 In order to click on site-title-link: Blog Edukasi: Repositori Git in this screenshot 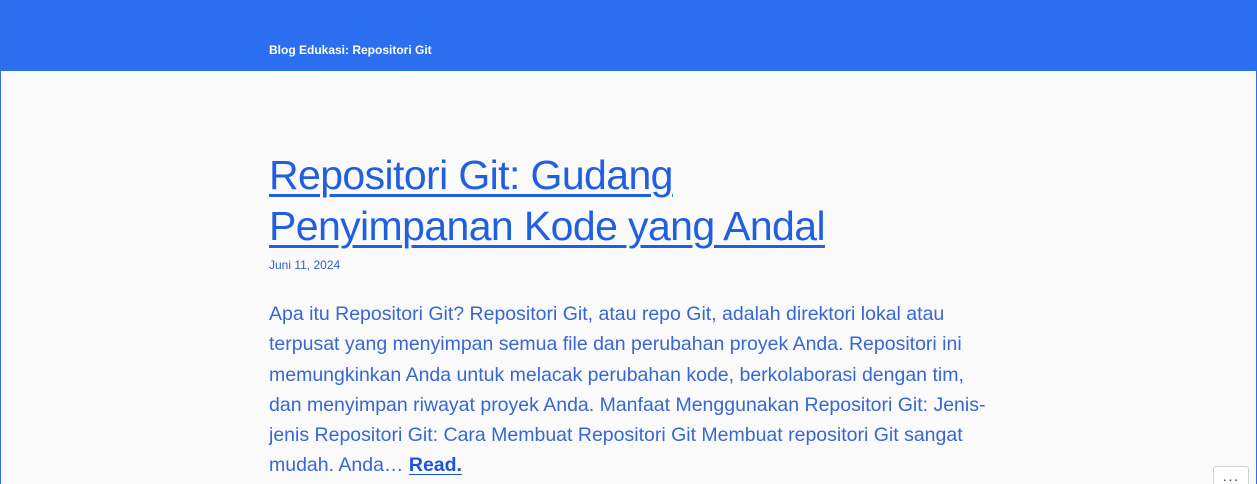, I will do `click(350, 50)`.